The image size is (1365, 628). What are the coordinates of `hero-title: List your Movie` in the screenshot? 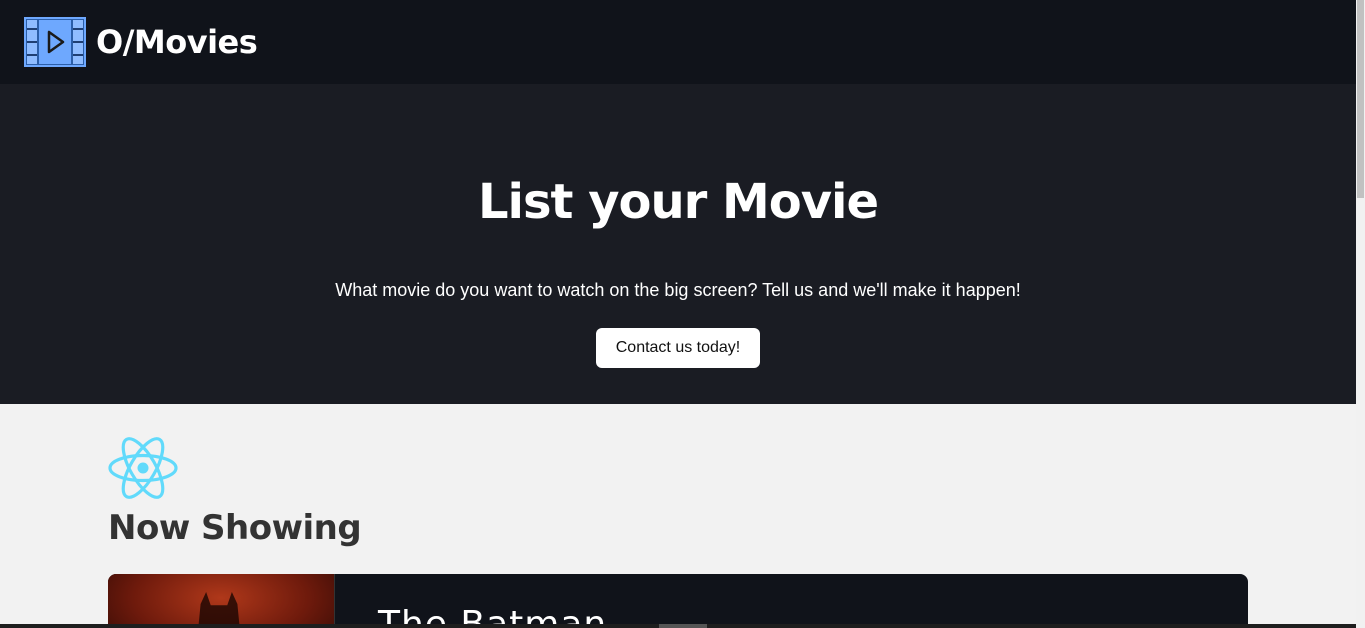 It's located at (678, 202).